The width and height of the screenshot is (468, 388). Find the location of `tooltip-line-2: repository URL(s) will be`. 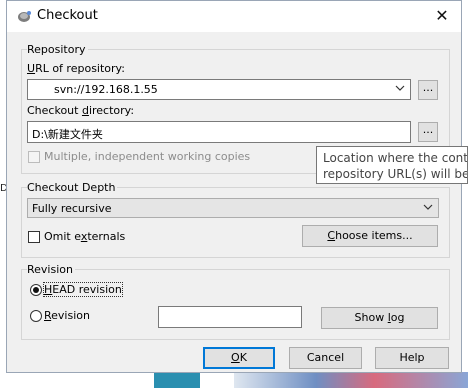

tooltip-line-2: repository URL(s) will be is located at coordinates (395, 174).